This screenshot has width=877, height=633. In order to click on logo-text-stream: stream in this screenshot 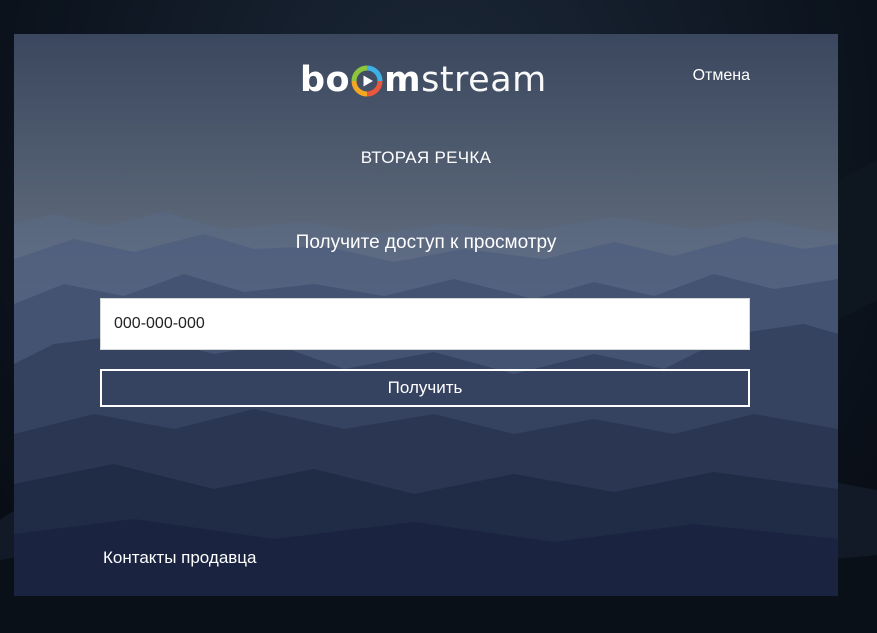, I will do `click(484, 80)`.